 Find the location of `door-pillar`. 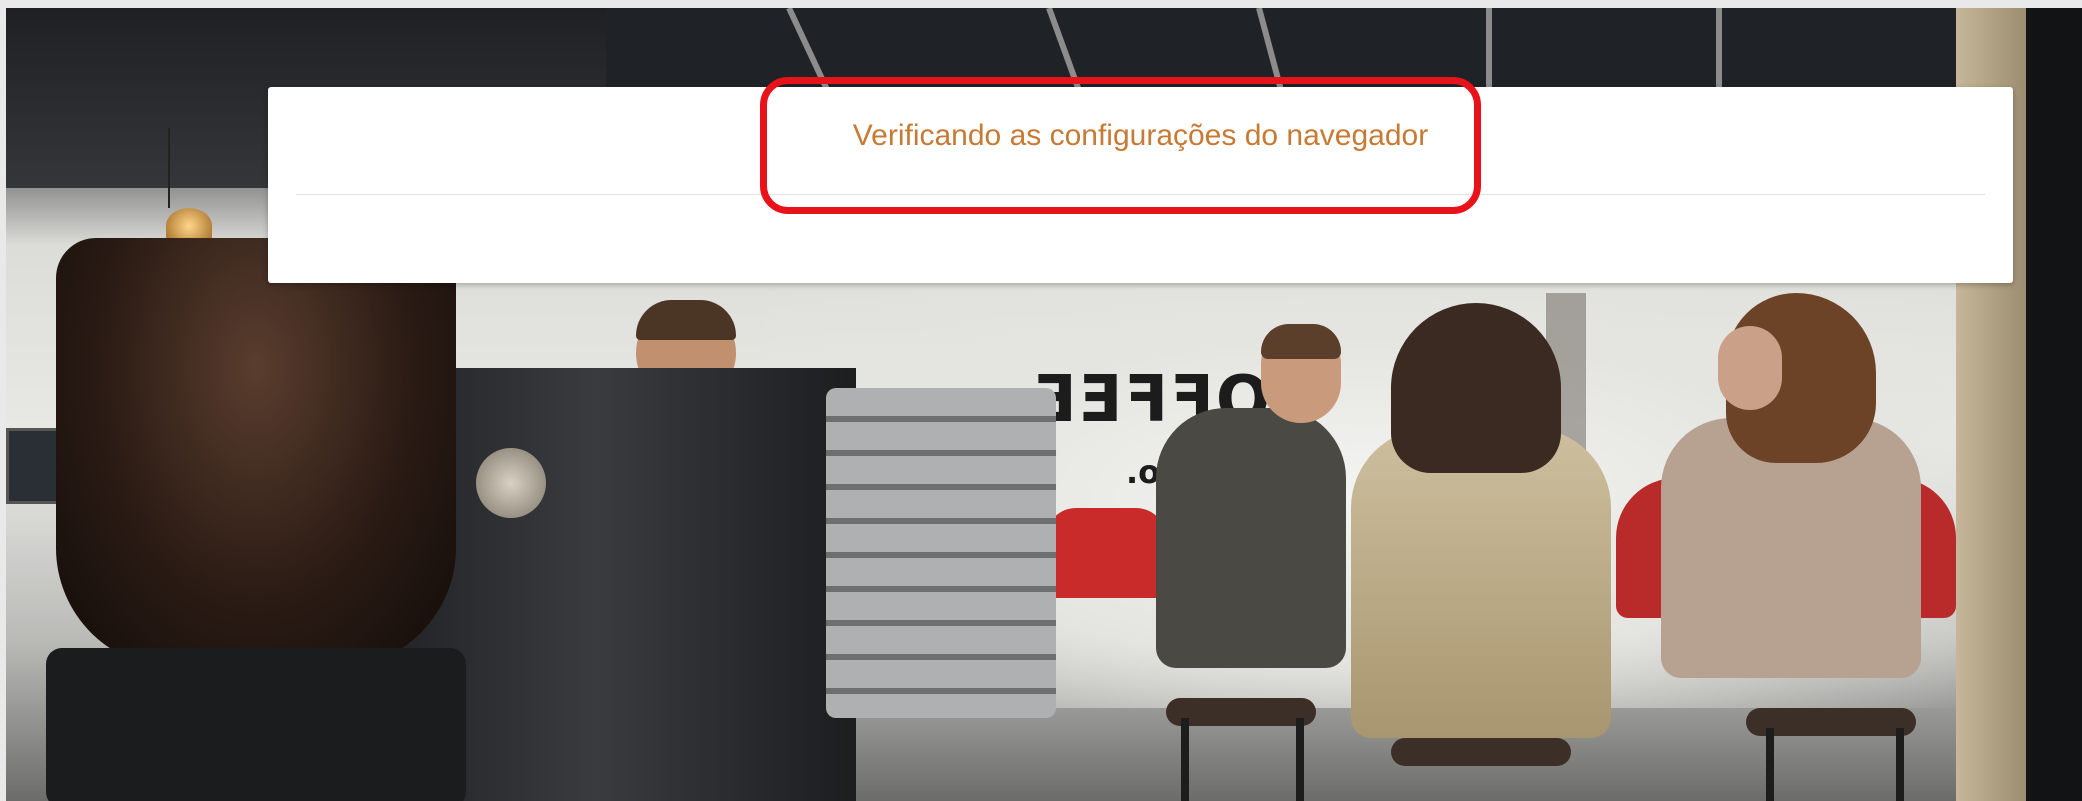

door-pillar is located at coordinates (2054, 404).